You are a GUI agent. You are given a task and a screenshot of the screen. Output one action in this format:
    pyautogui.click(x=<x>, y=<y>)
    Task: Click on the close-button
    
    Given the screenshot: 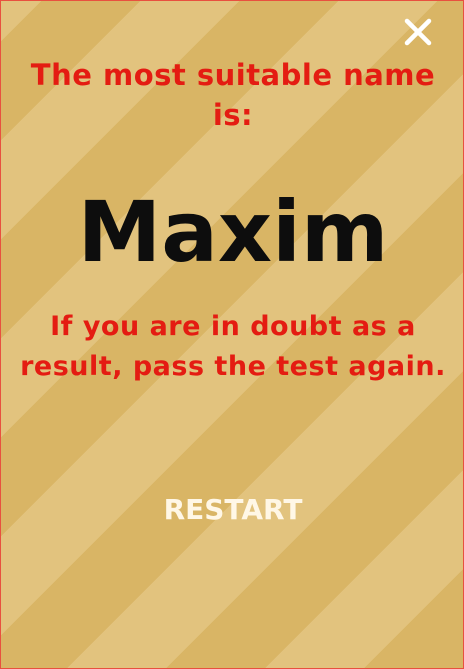 What is the action you would take?
    pyautogui.click(x=418, y=32)
    